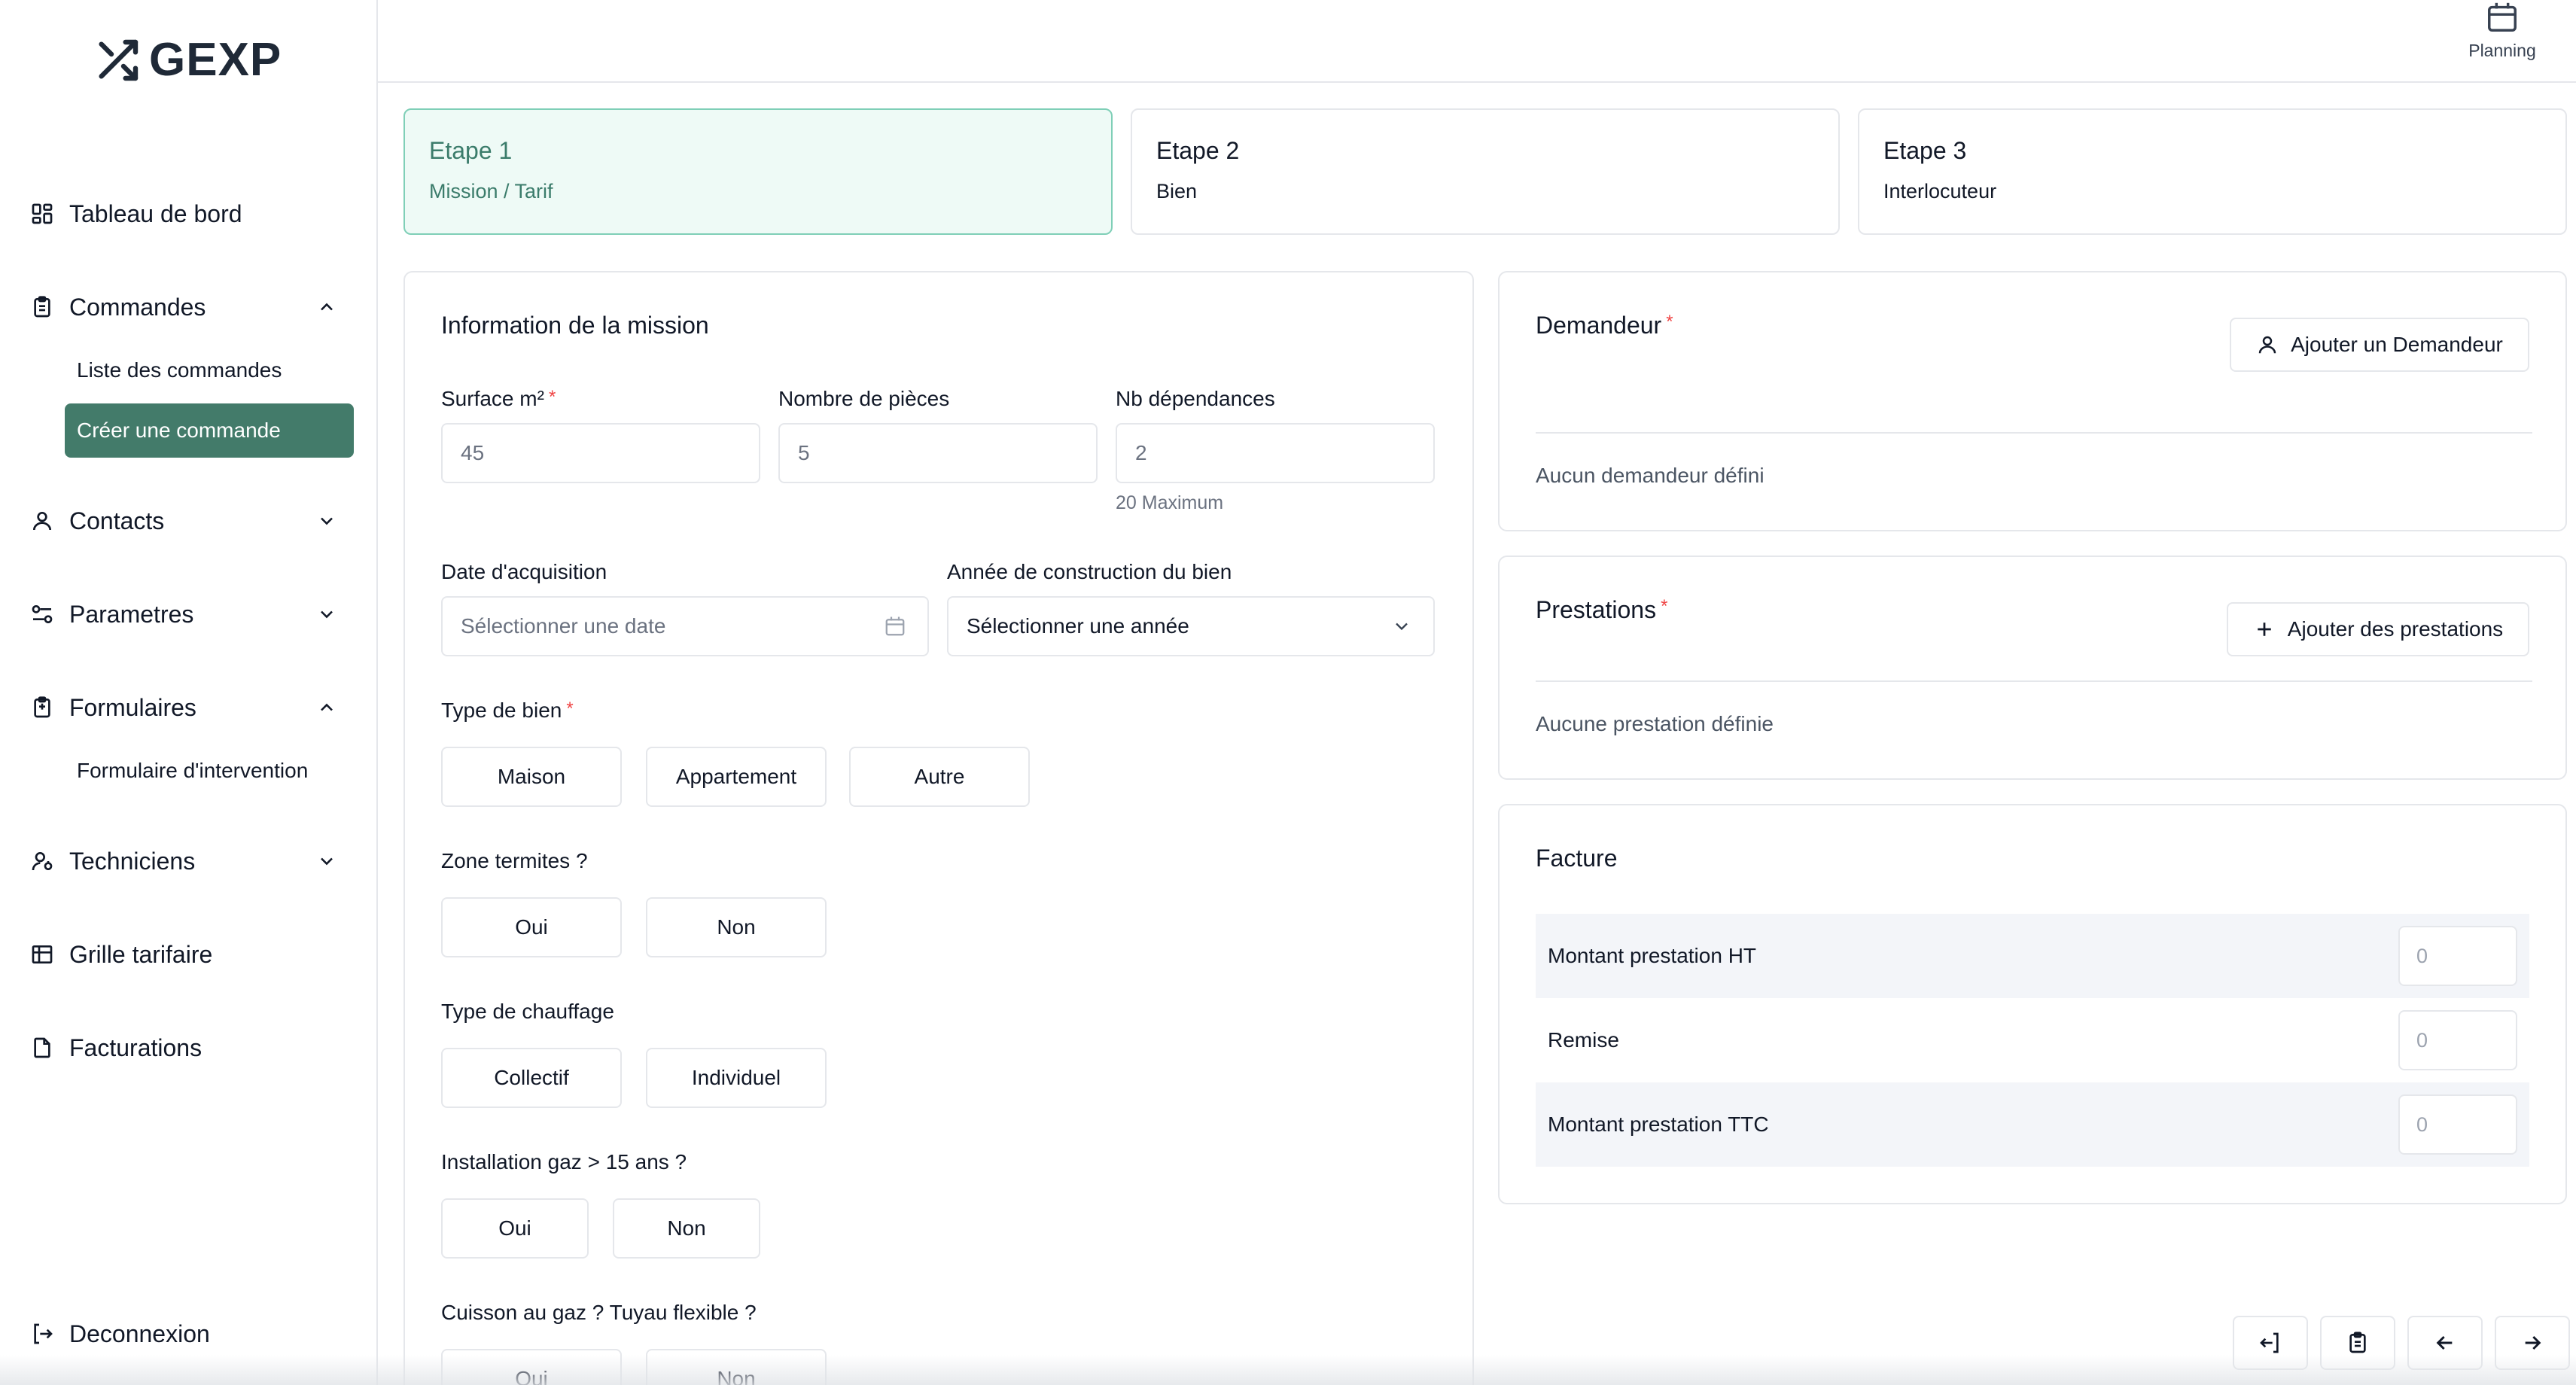 The image size is (2576, 1385). Describe the element at coordinates (737, 777) in the screenshot. I see `type-bien-appartement: Appartement` at that location.